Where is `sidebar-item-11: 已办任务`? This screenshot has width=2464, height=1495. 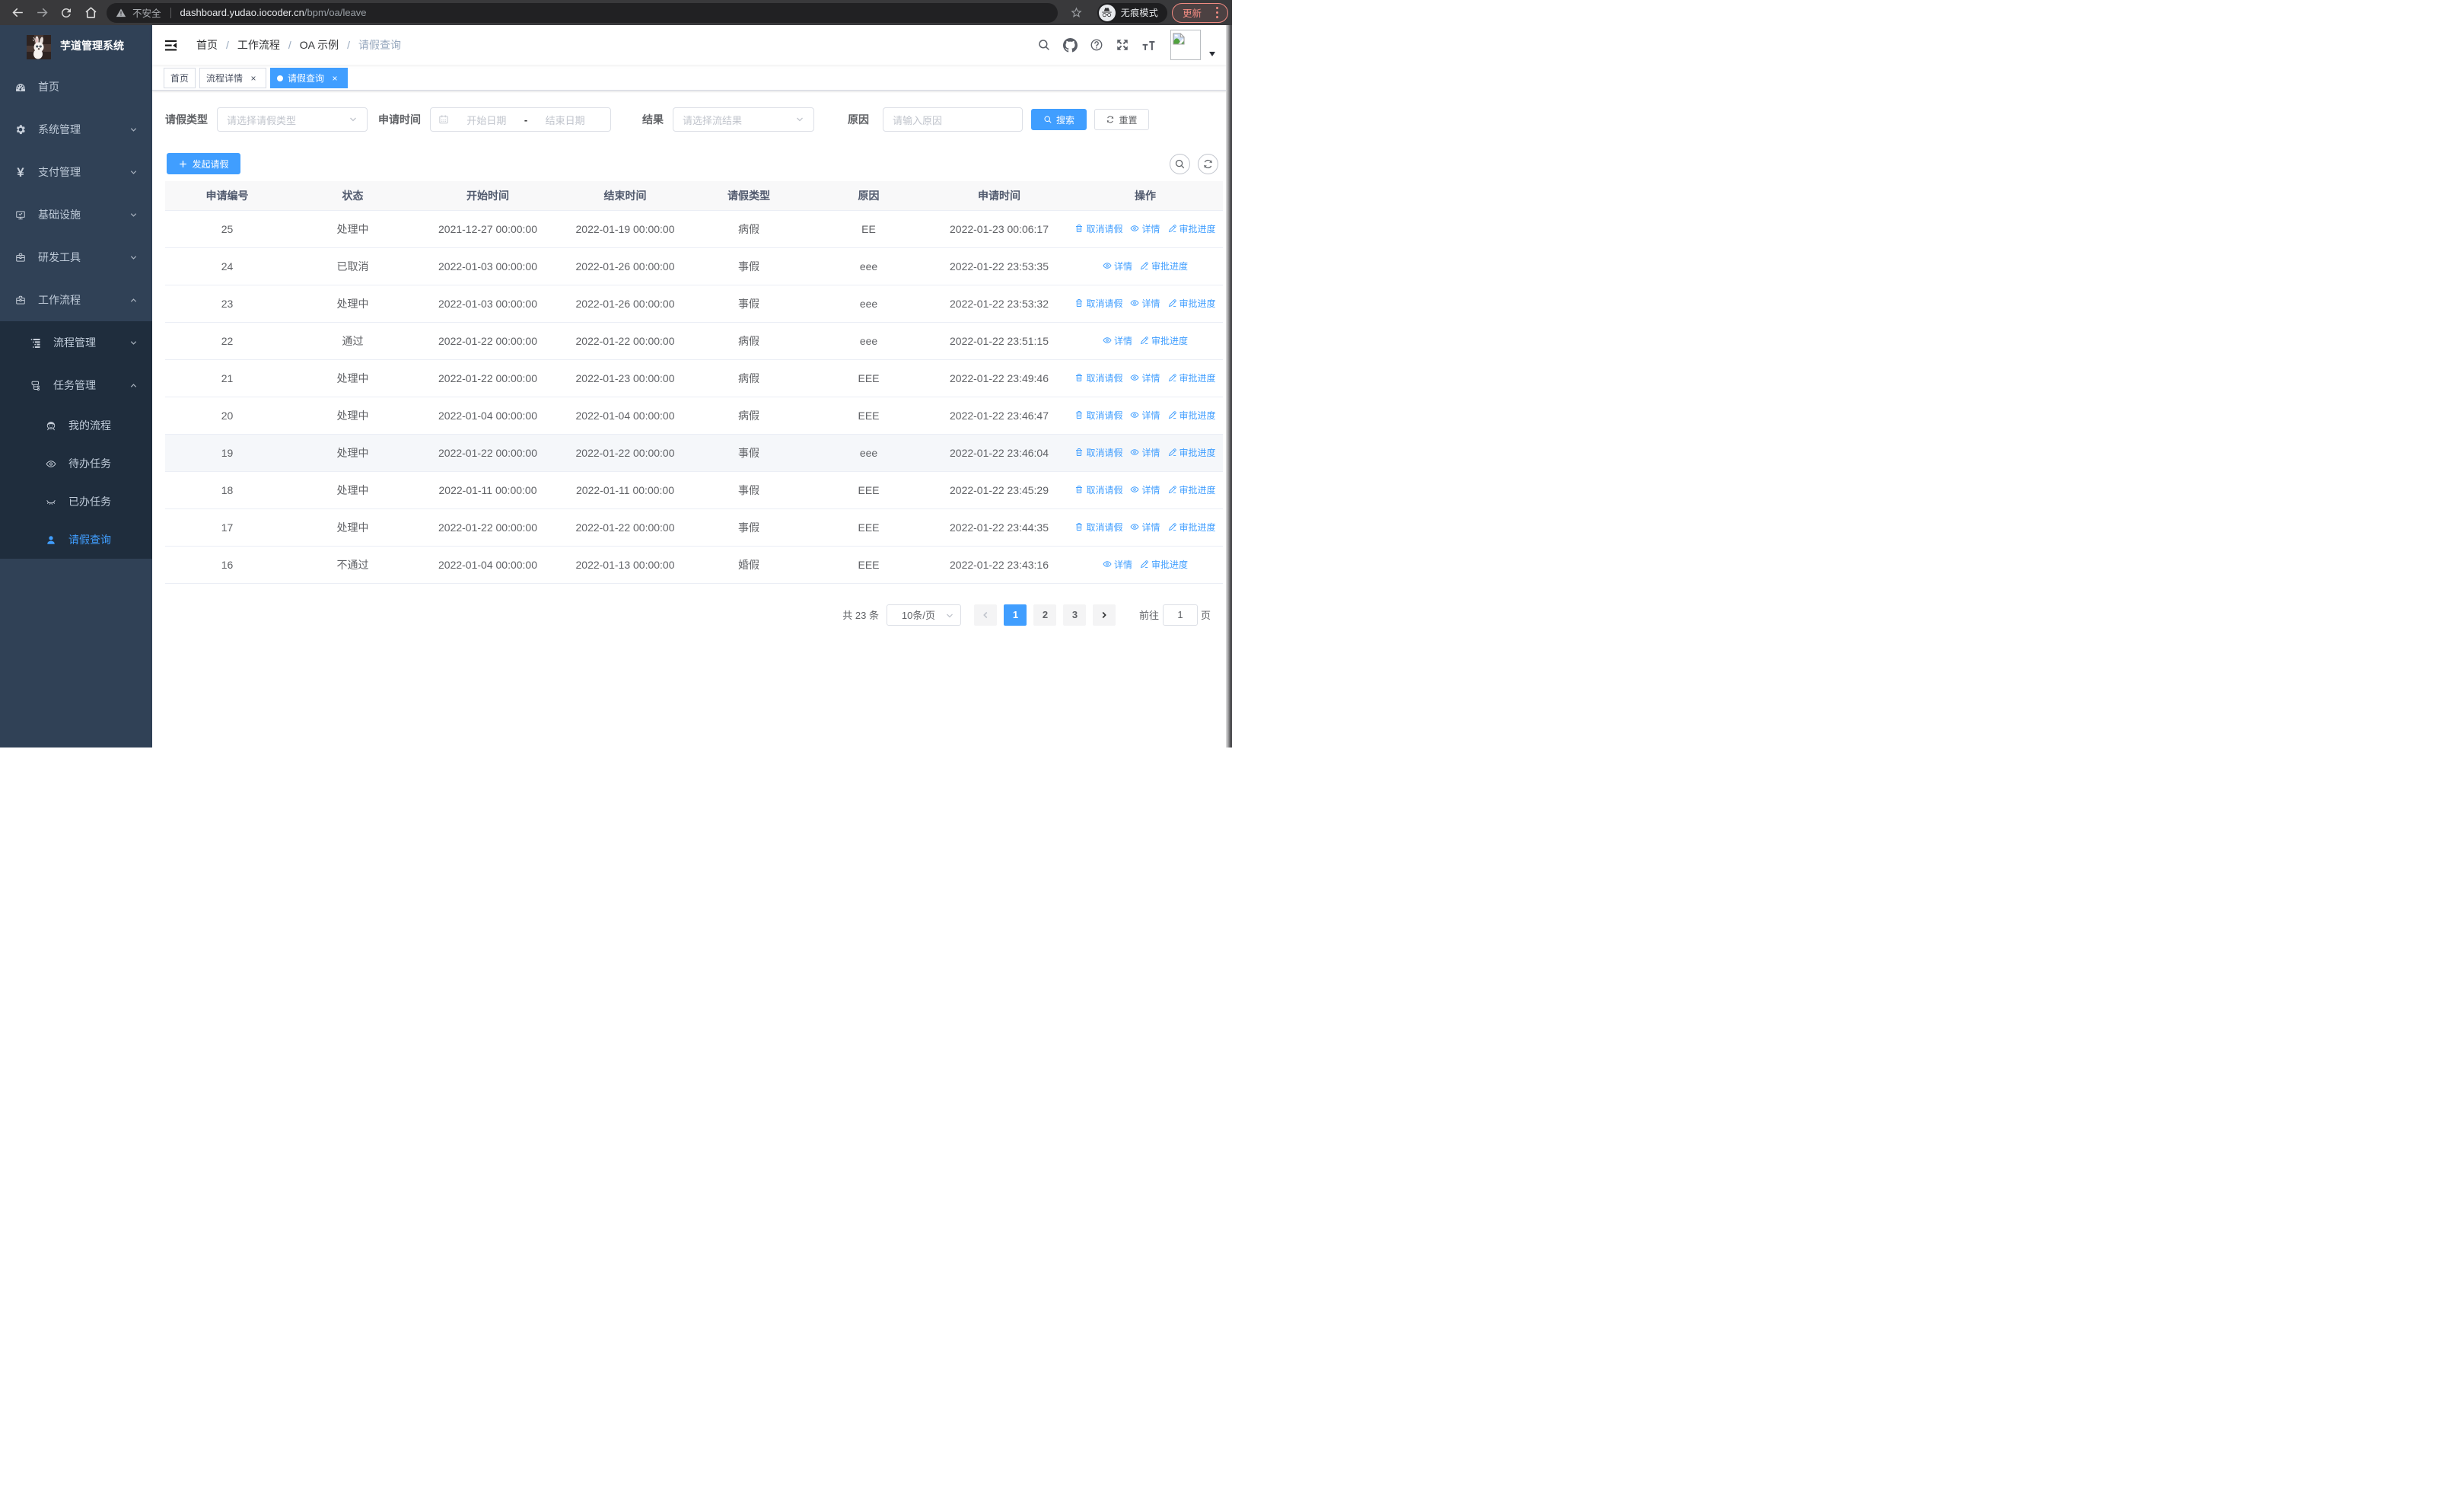
sidebar-item-11: 已办任务 is located at coordinates (76, 502).